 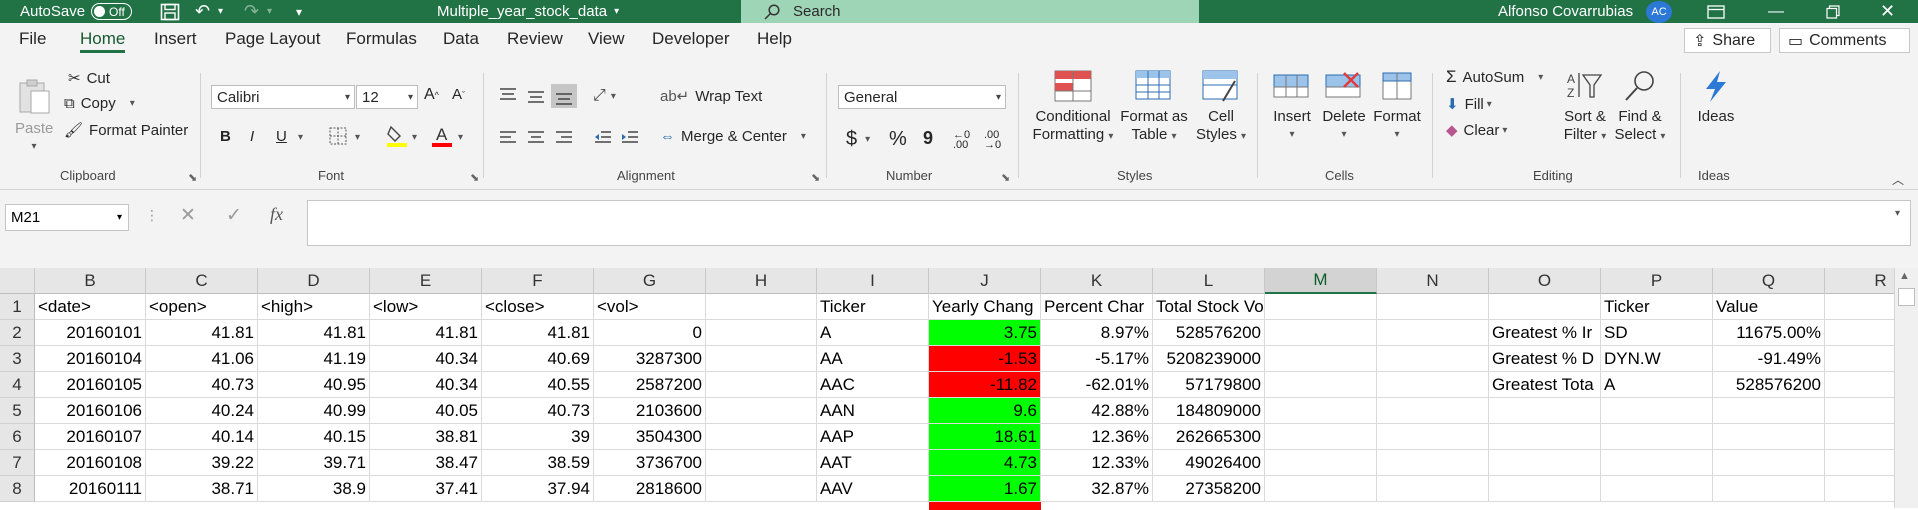 What do you see at coordinates (1844, 40) in the screenshot?
I see `comments-button: ▭ Comments` at bounding box center [1844, 40].